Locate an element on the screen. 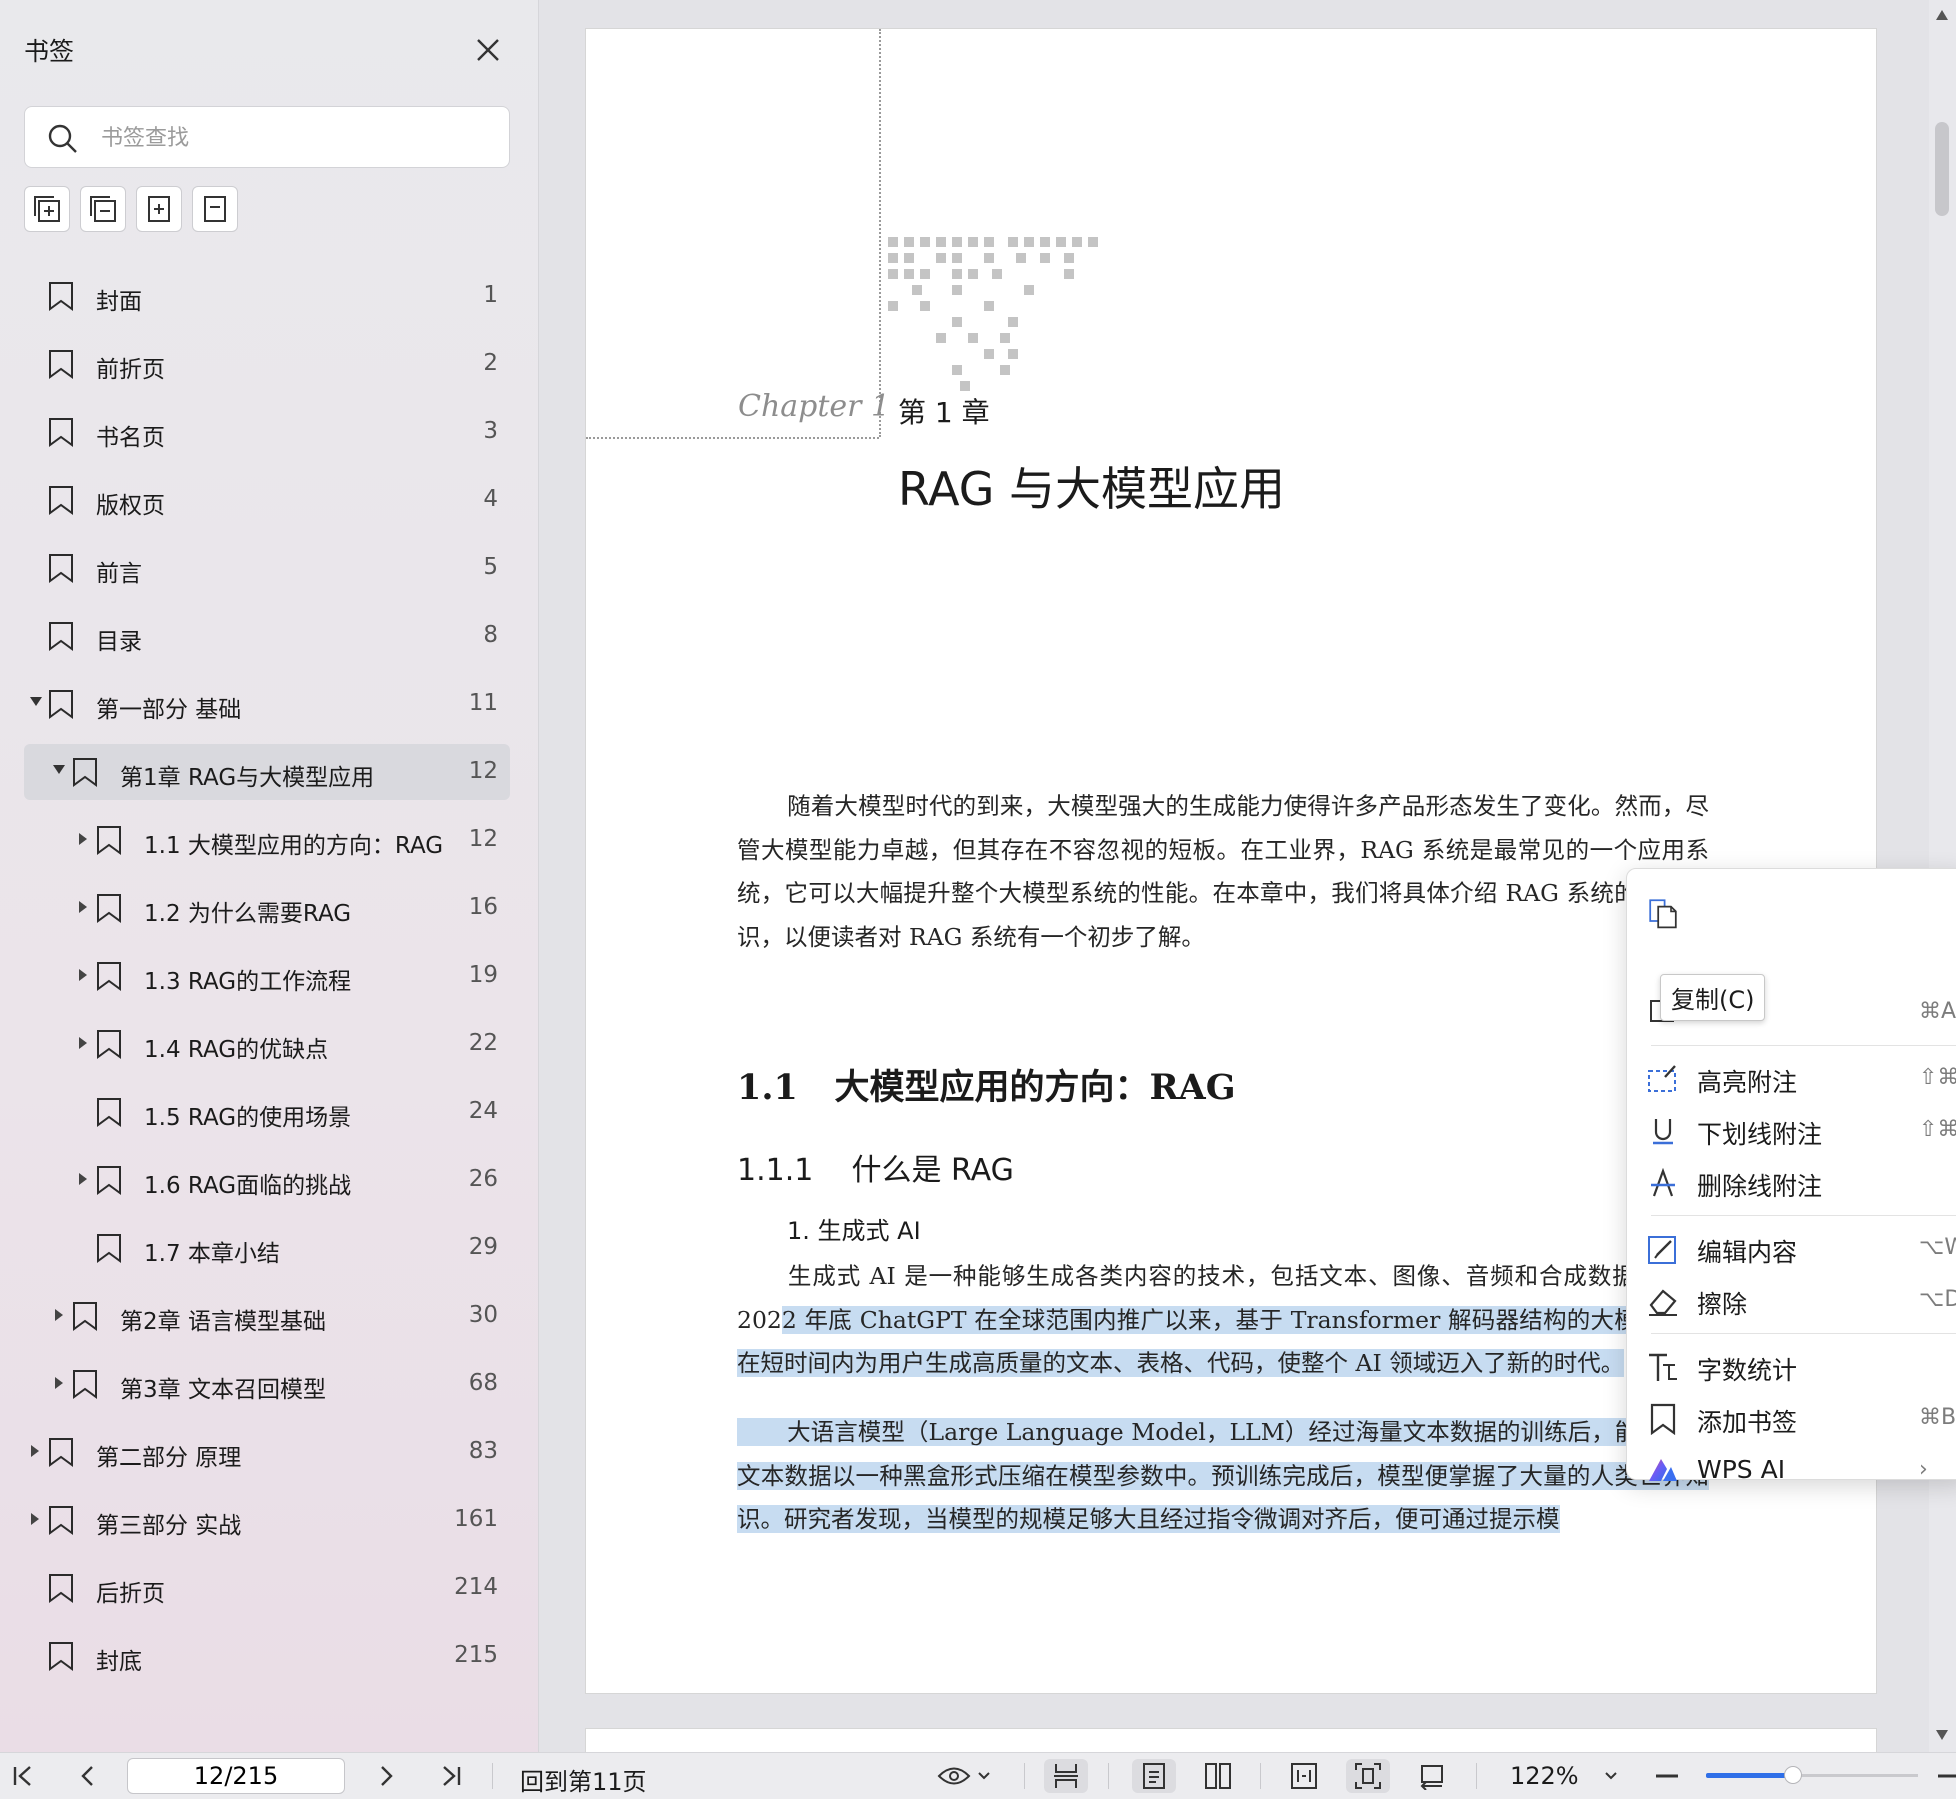 This screenshot has width=1956, height=1799. bookmark-label: 书名页 is located at coordinates (130, 438).